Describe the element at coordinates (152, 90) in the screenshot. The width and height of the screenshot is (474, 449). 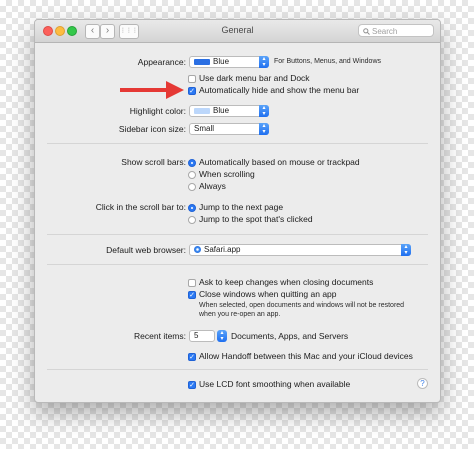
I see `red-arrow-icon` at that location.